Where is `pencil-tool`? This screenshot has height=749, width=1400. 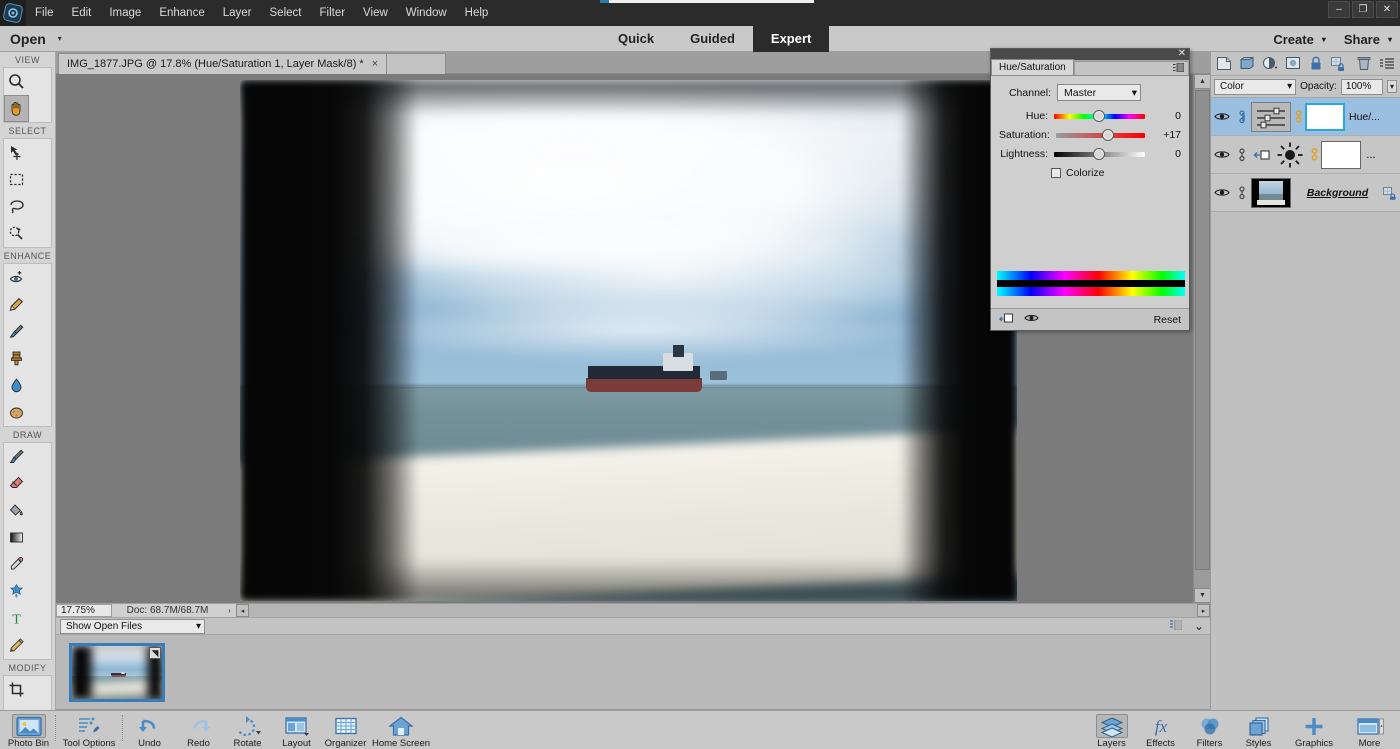 pencil-tool is located at coordinates (16, 645).